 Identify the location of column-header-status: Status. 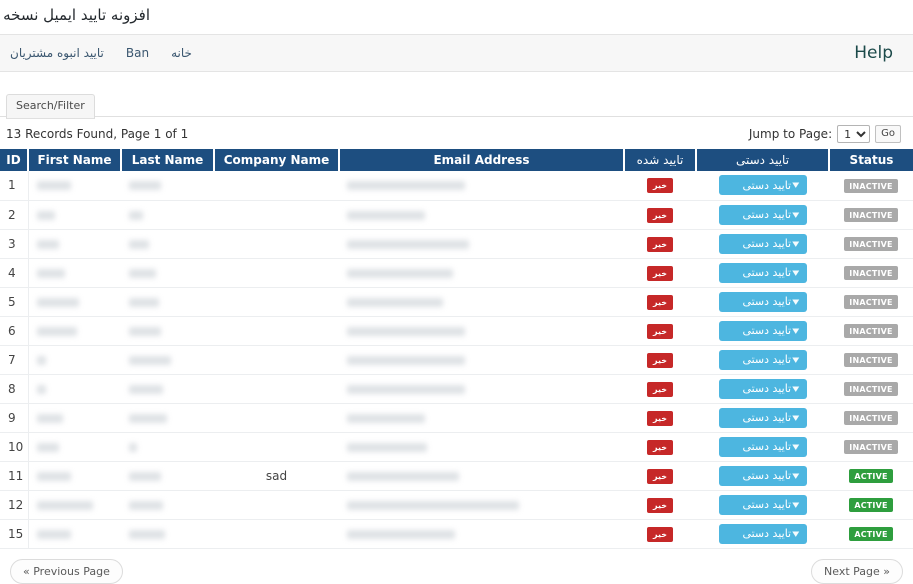
(871, 160).